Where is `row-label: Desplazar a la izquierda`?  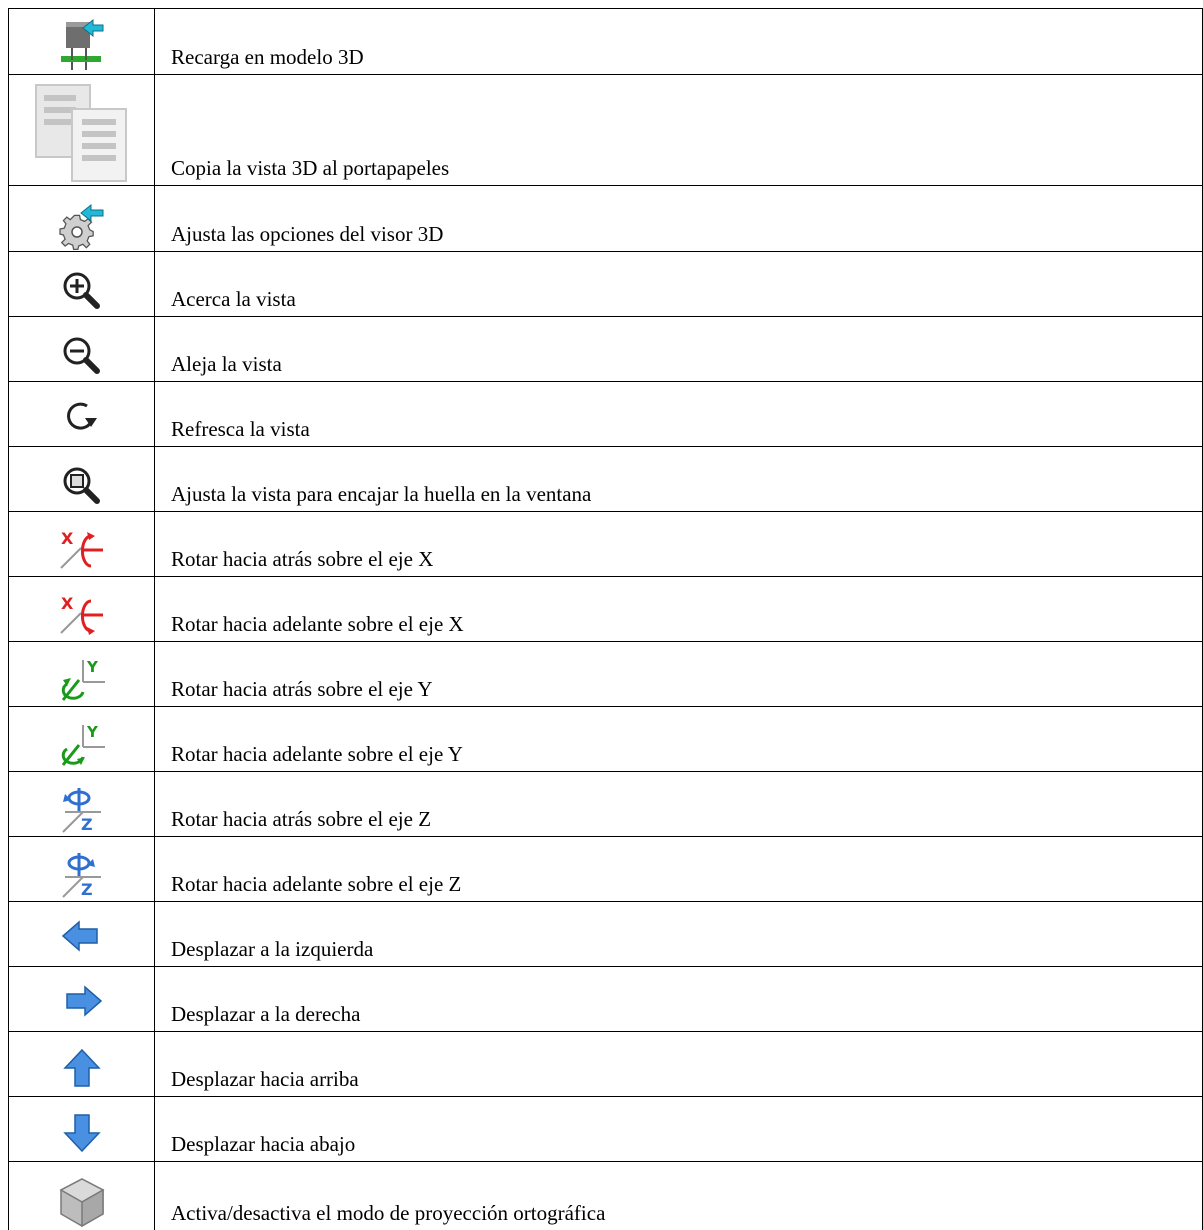 row-label: Desplazar a la izquierda is located at coordinates (272, 949).